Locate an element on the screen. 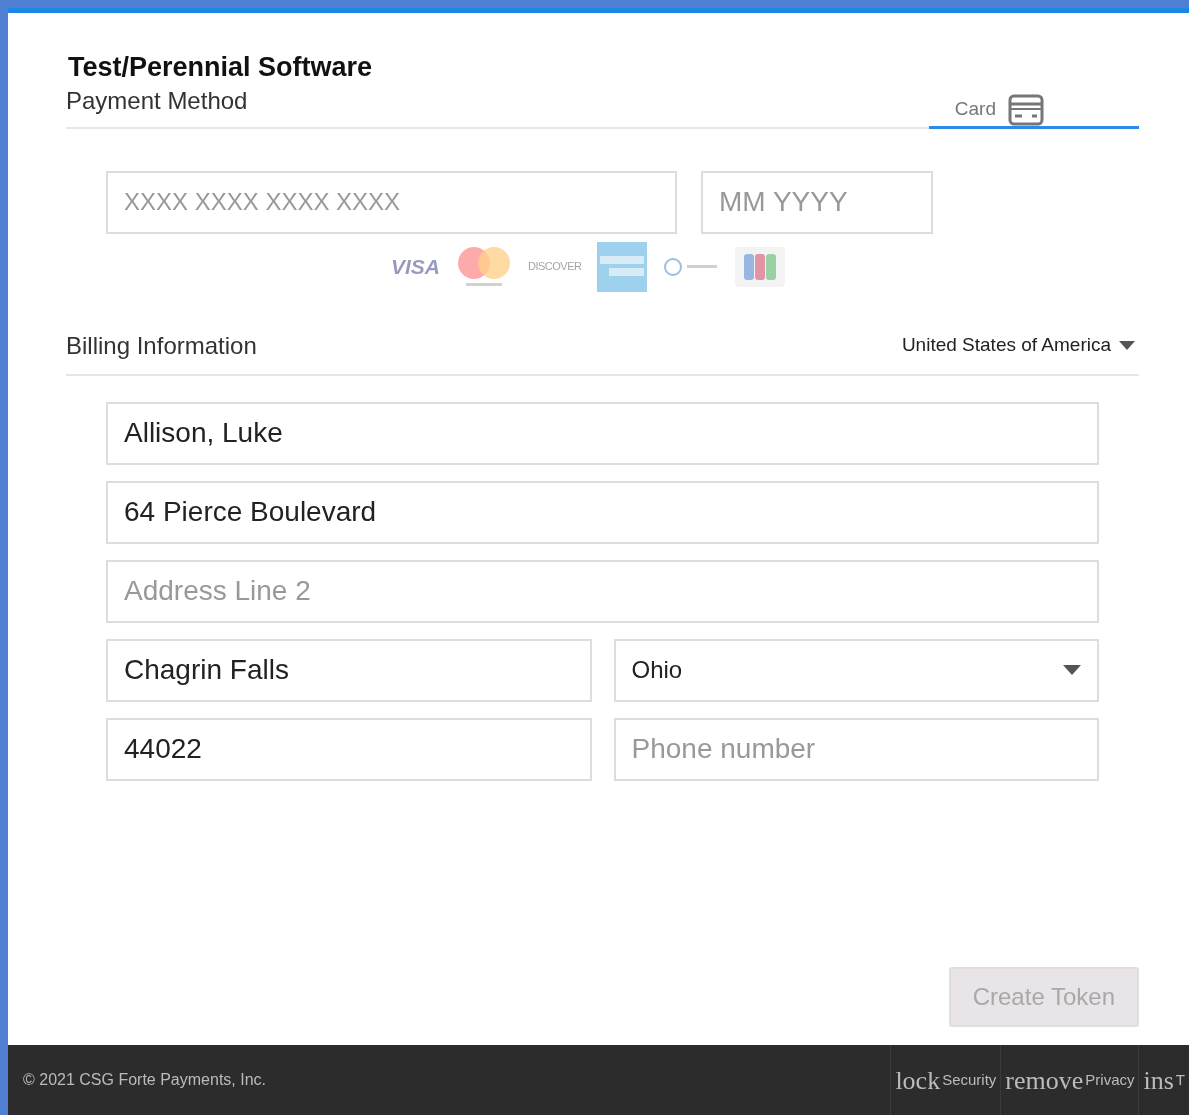  card-tab: Card is located at coordinates (1033, 111).